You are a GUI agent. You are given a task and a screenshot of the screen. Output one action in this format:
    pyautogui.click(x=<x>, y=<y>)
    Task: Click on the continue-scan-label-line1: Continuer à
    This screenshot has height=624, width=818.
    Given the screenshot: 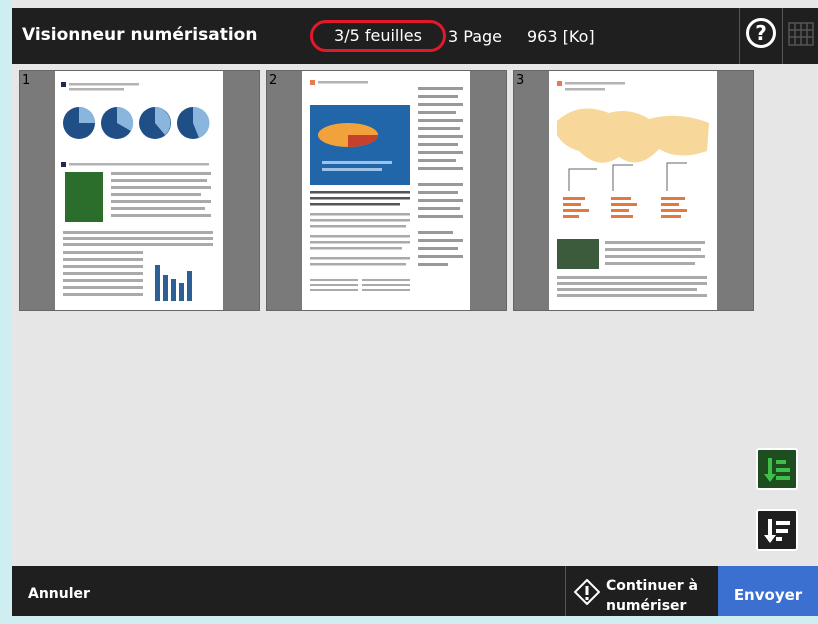 What is the action you would take?
    pyautogui.click(x=652, y=586)
    